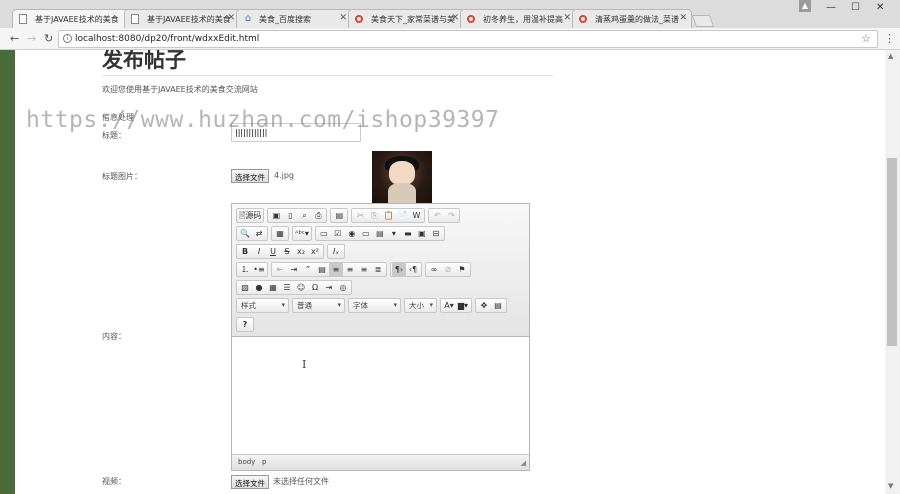  What do you see at coordinates (437, 215) in the screenshot?
I see `undo-icon: ↶` at bounding box center [437, 215].